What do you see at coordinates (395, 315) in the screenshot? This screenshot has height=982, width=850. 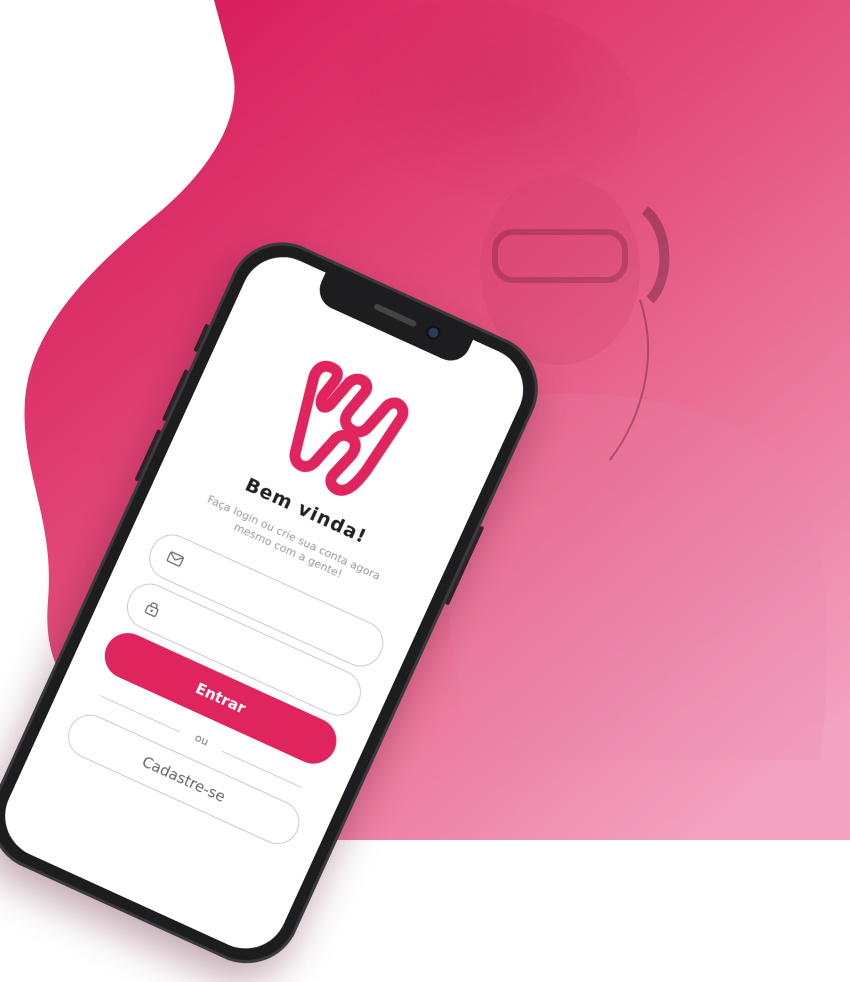 I see `speaker-grille` at bounding box center [395, 315].